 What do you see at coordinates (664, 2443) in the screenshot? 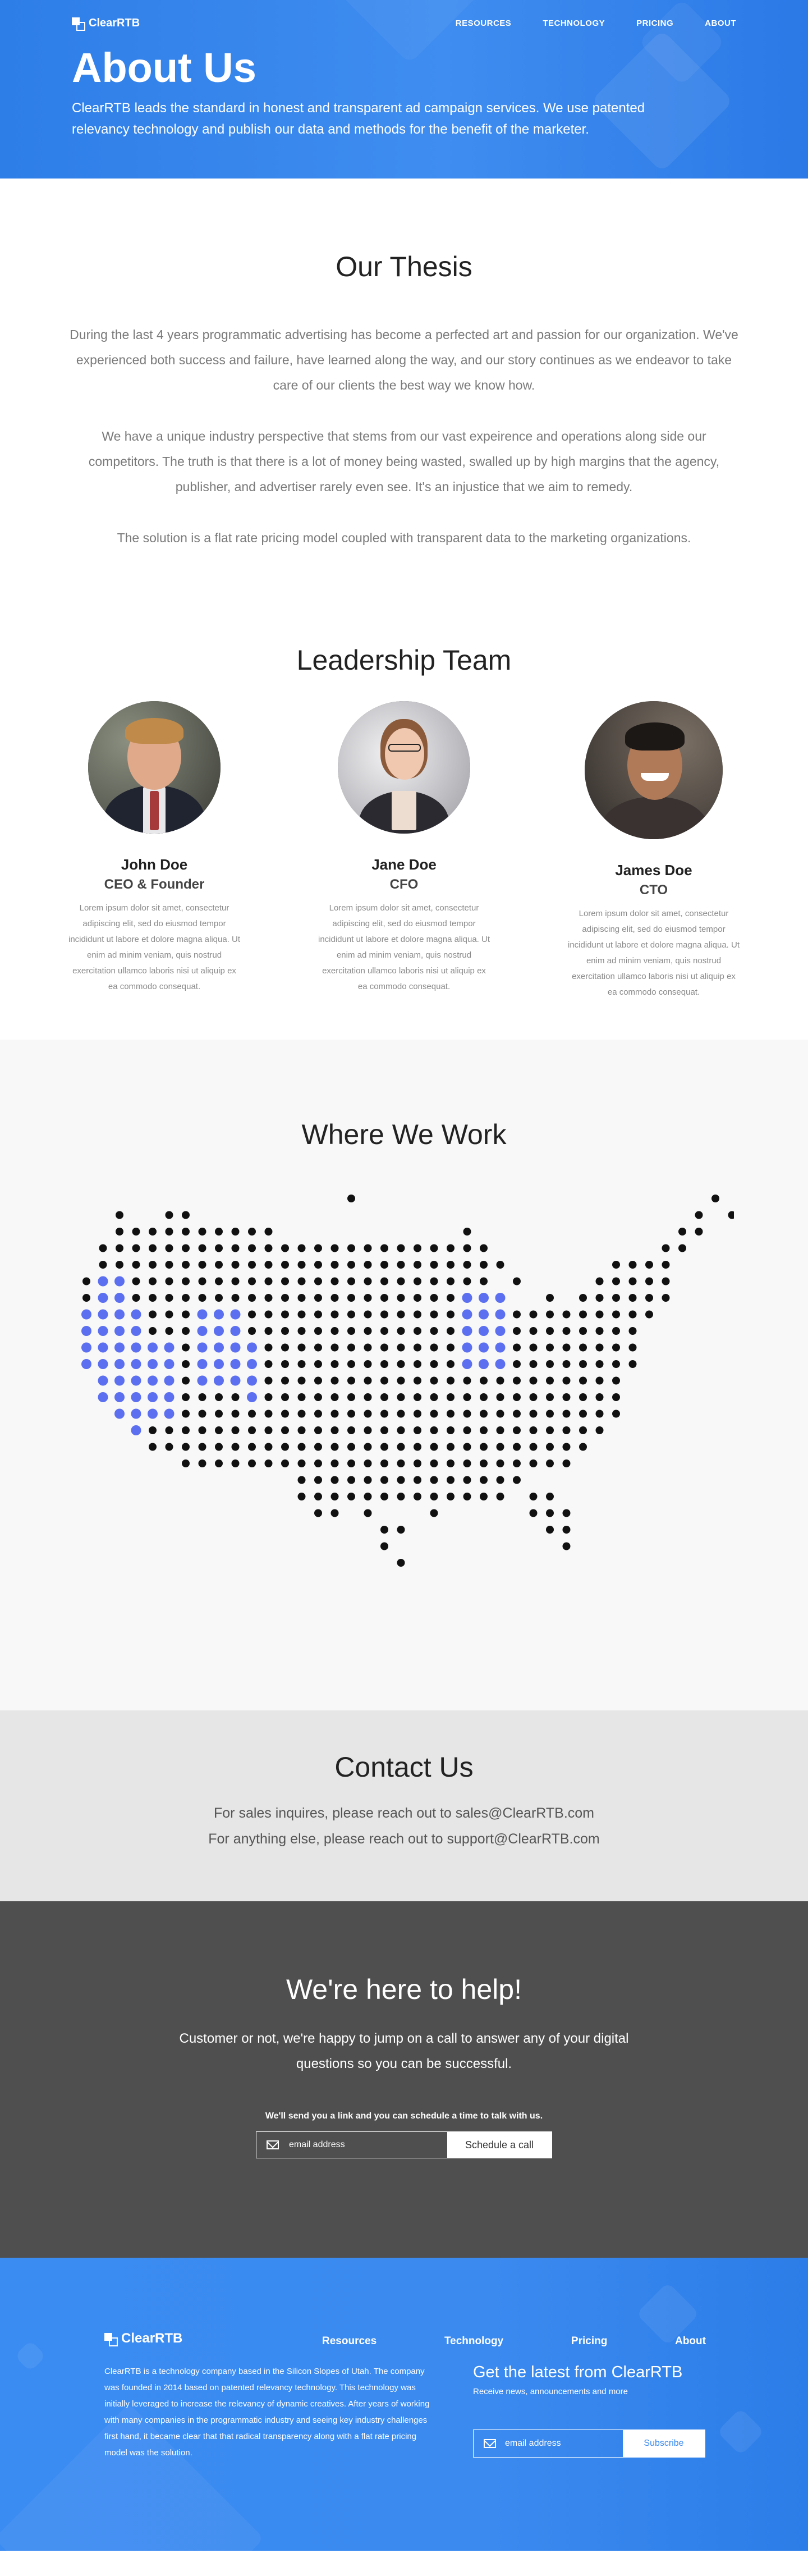
I see `subscribe-button: Subscribe` at bounding box center [664, 2443].